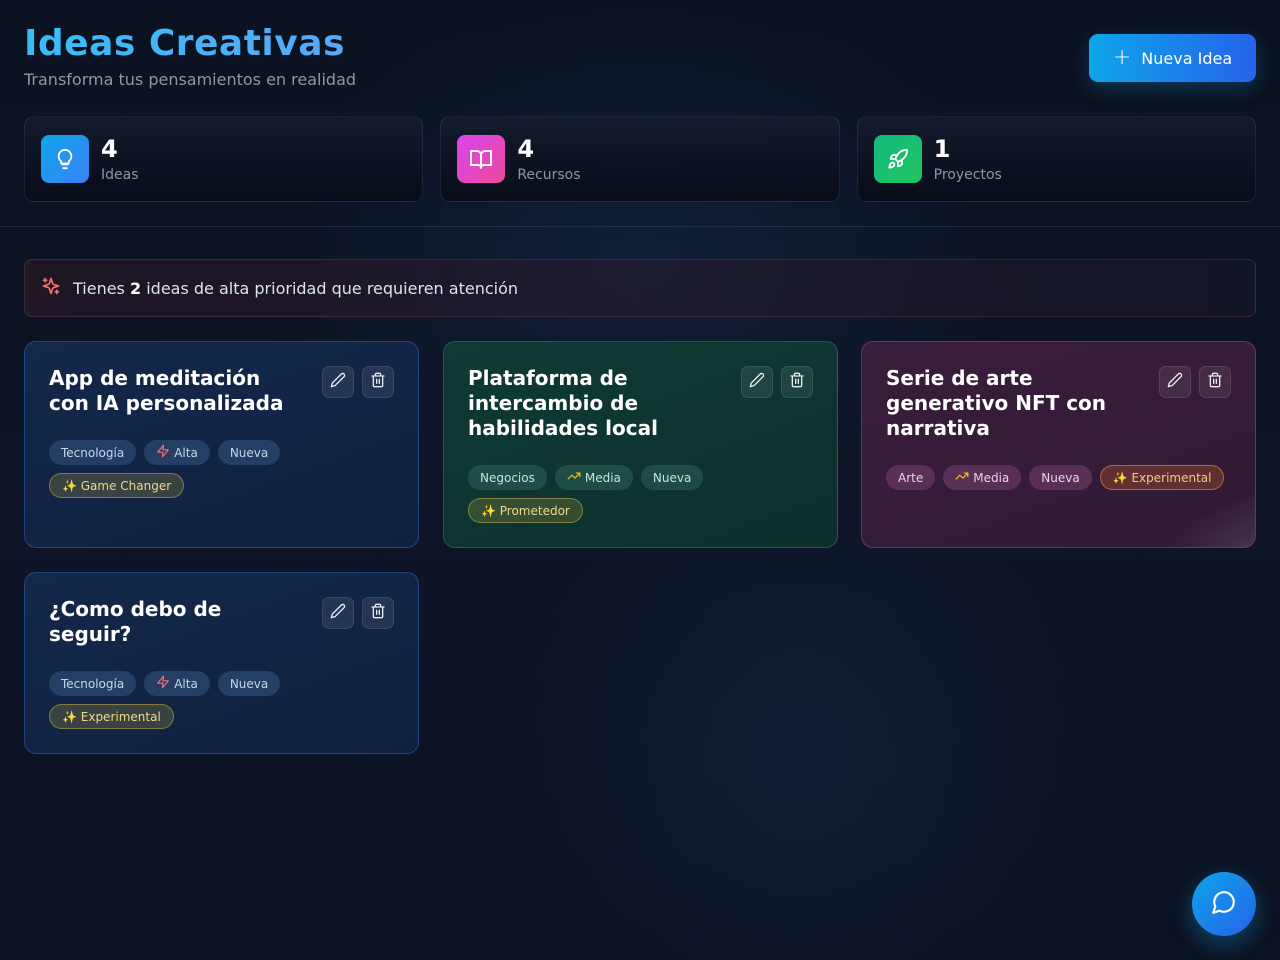 The image size is (1280, 960). Describe the element at coordinates (224, 159) in the screenshot. I see `stat-ideas: 4 Ideas` at that location.